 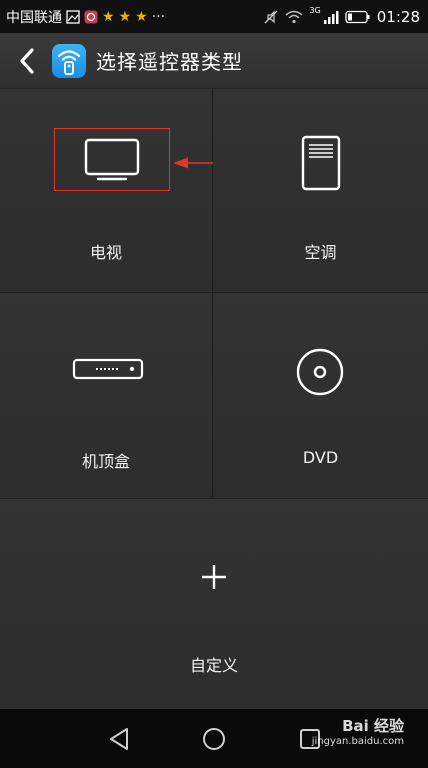 I want to click on title-bar: 选择遥控器类型, so click(x=214, y=61).